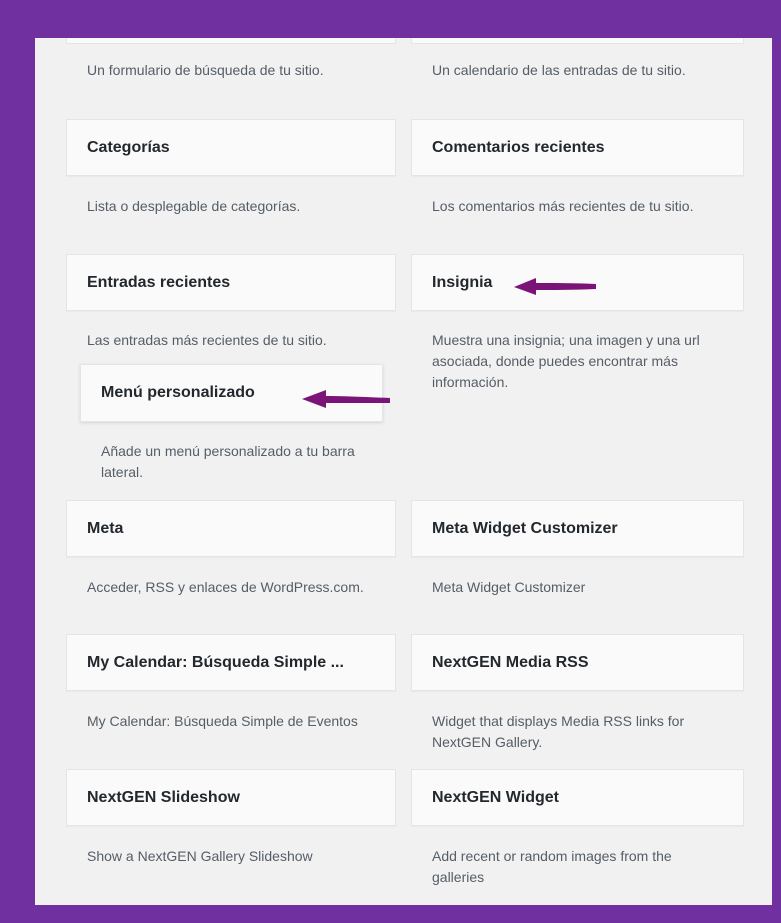 Image resolution: width=781 pixels, height=923 pixels. Describe the element at coordinates (462, 282) in the screenshot. I see `widget-insignia-label: Insignia` at that location.